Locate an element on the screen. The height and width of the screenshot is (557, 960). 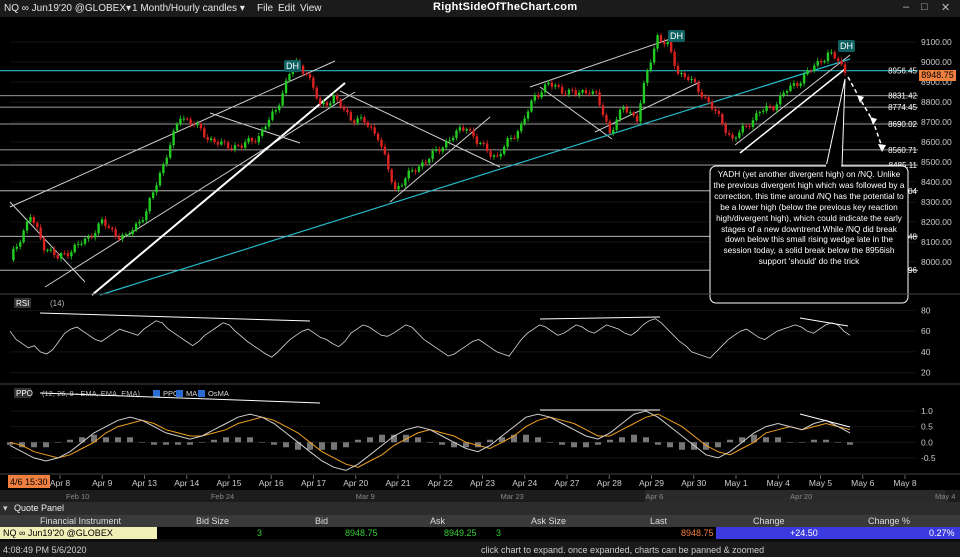
dh-label-3: DH is located at coordinates (846, 46).